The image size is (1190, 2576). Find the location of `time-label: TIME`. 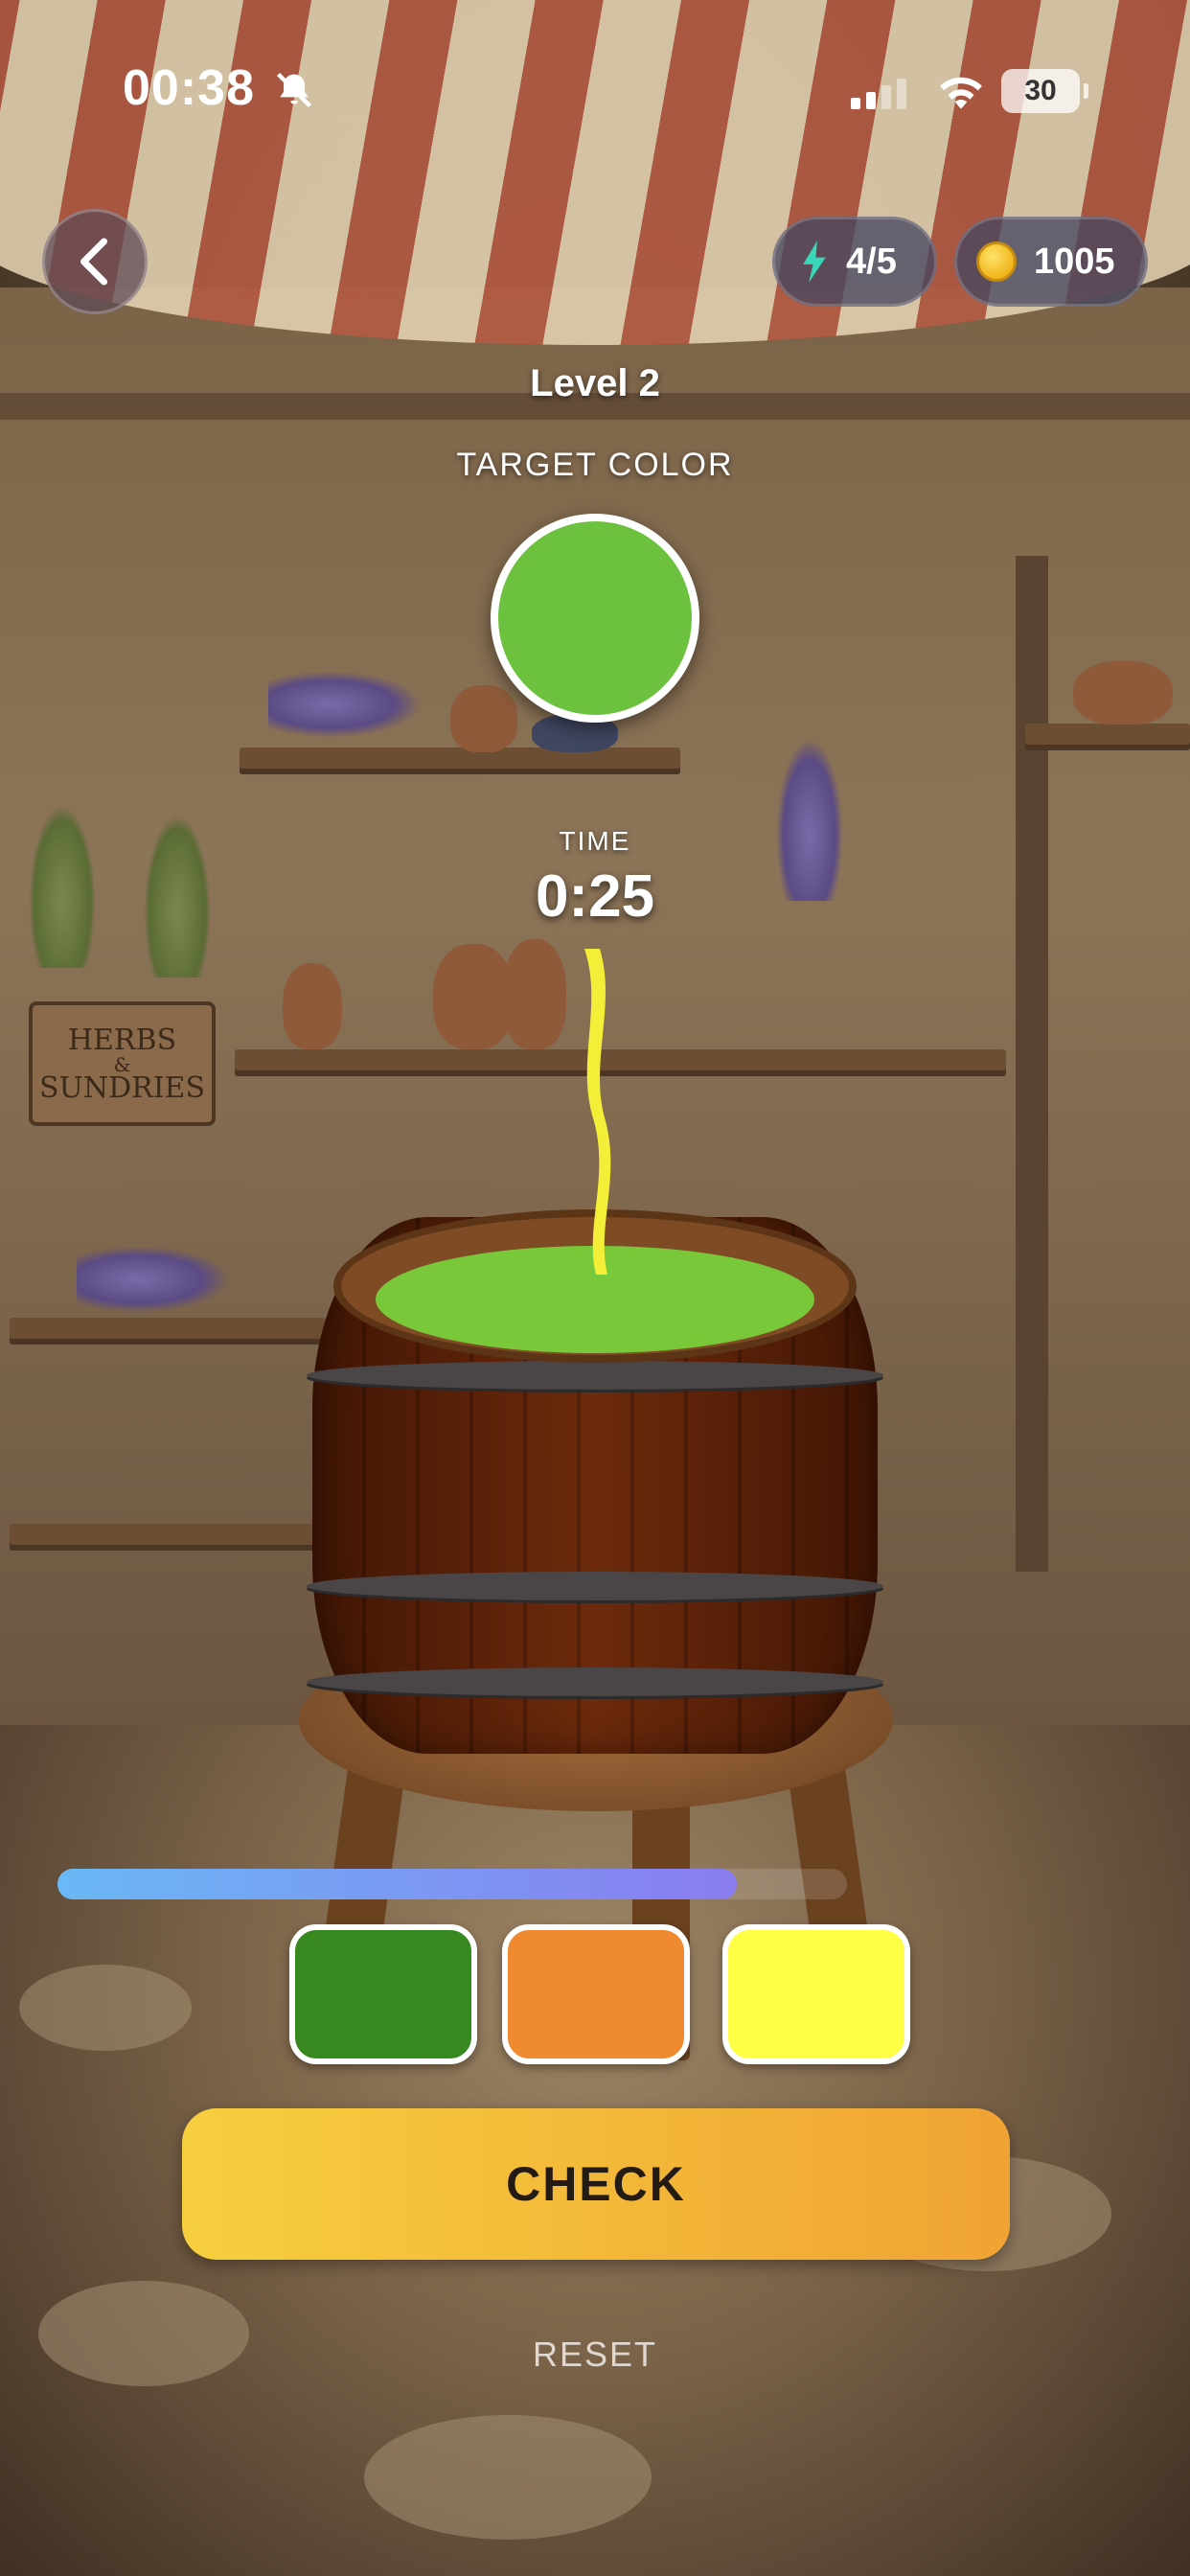

time-label: TIME is located at coordinates (595, 841).